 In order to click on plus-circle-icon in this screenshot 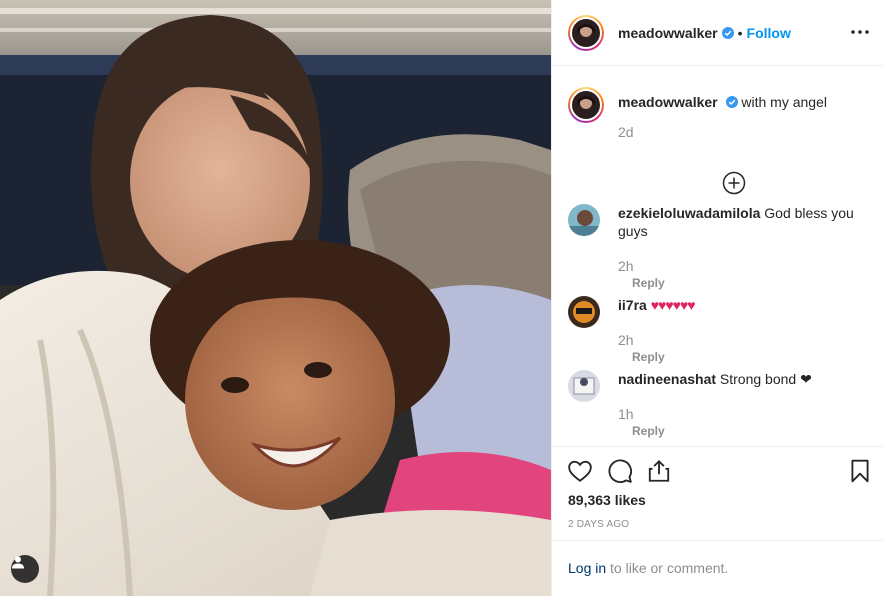, I will do `click(734, 183)`.